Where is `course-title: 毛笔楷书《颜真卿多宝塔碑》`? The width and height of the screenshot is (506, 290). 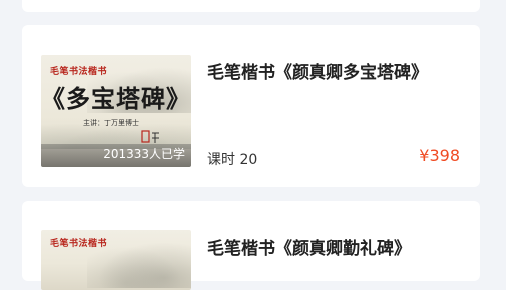
course-title: 毛笔楷书《颜真卿多宝塔碑》 is located at coordinates (317, 70).